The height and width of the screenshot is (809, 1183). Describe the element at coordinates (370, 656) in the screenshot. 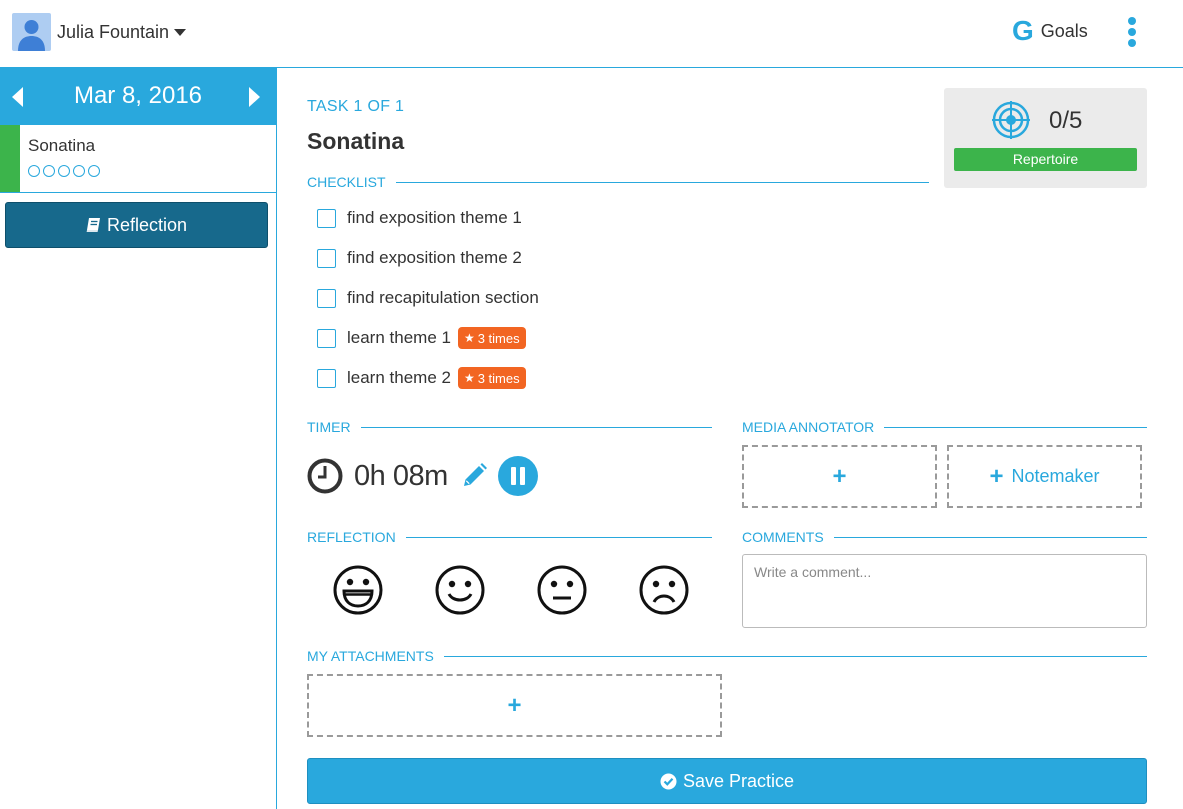

I see `attachments-heading-label: MY ATTACHMENTS` at that location.